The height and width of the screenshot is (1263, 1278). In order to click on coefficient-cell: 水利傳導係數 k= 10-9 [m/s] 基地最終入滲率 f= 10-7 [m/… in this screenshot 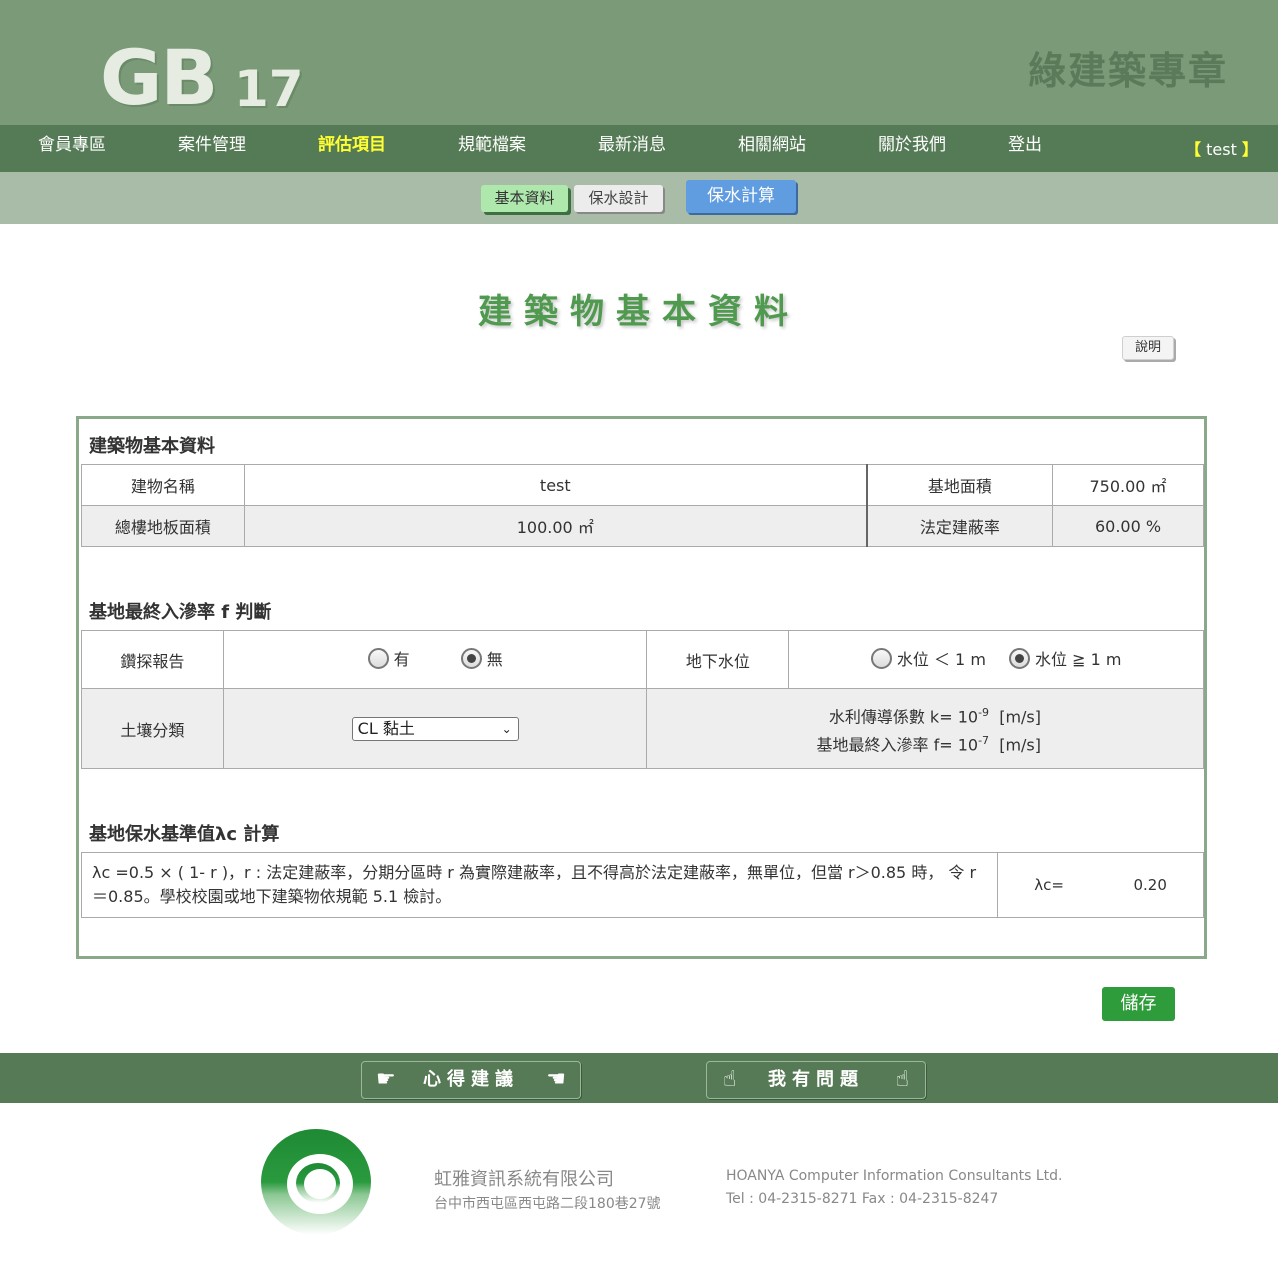, I will do `click(925, 728)`.